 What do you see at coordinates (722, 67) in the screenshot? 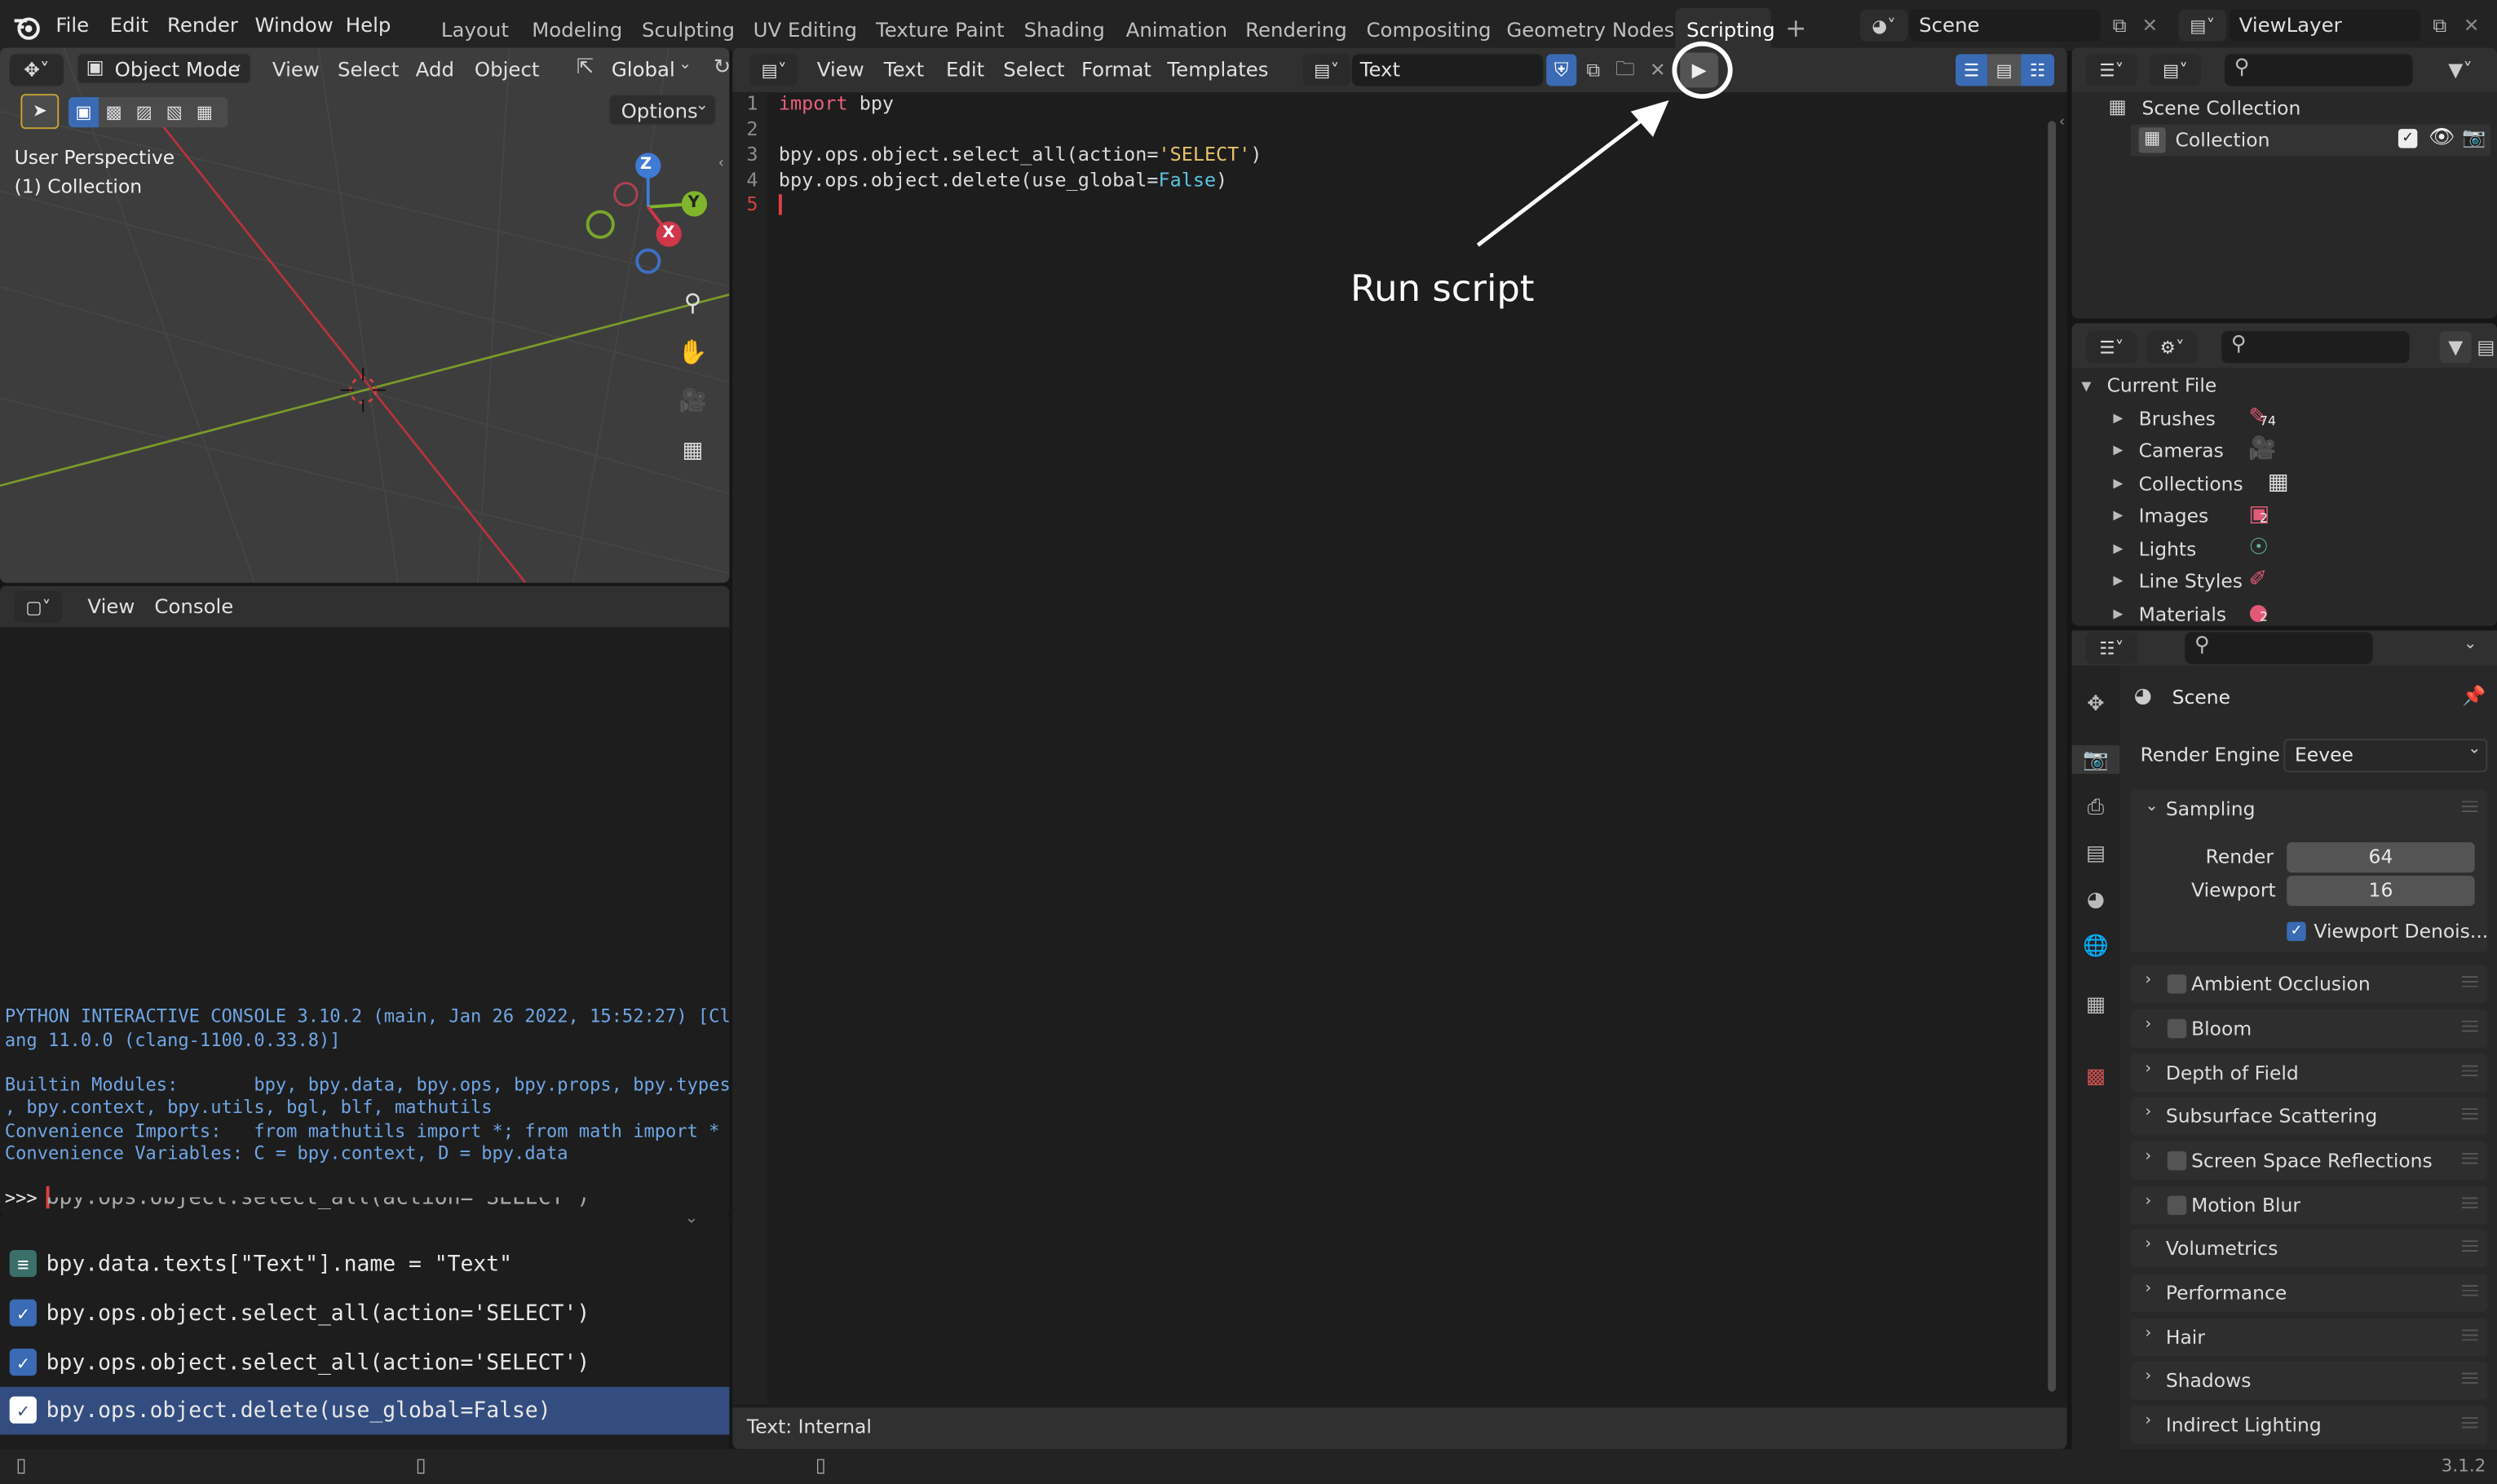
I see `snap-icon: ↻` at bounding box center [722, 67].